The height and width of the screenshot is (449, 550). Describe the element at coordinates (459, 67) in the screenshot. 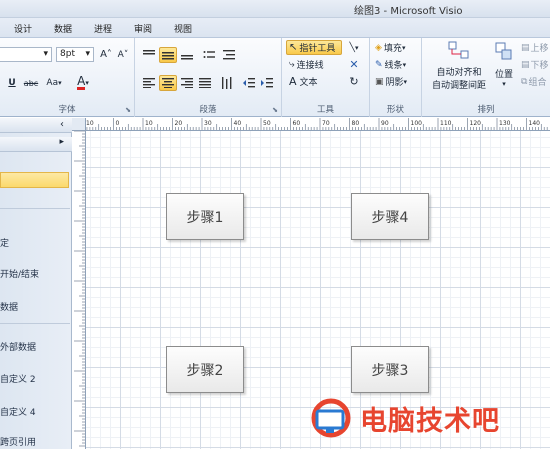

I see `auto-align-button: 自动对齐和 自动调整间距` at that location.